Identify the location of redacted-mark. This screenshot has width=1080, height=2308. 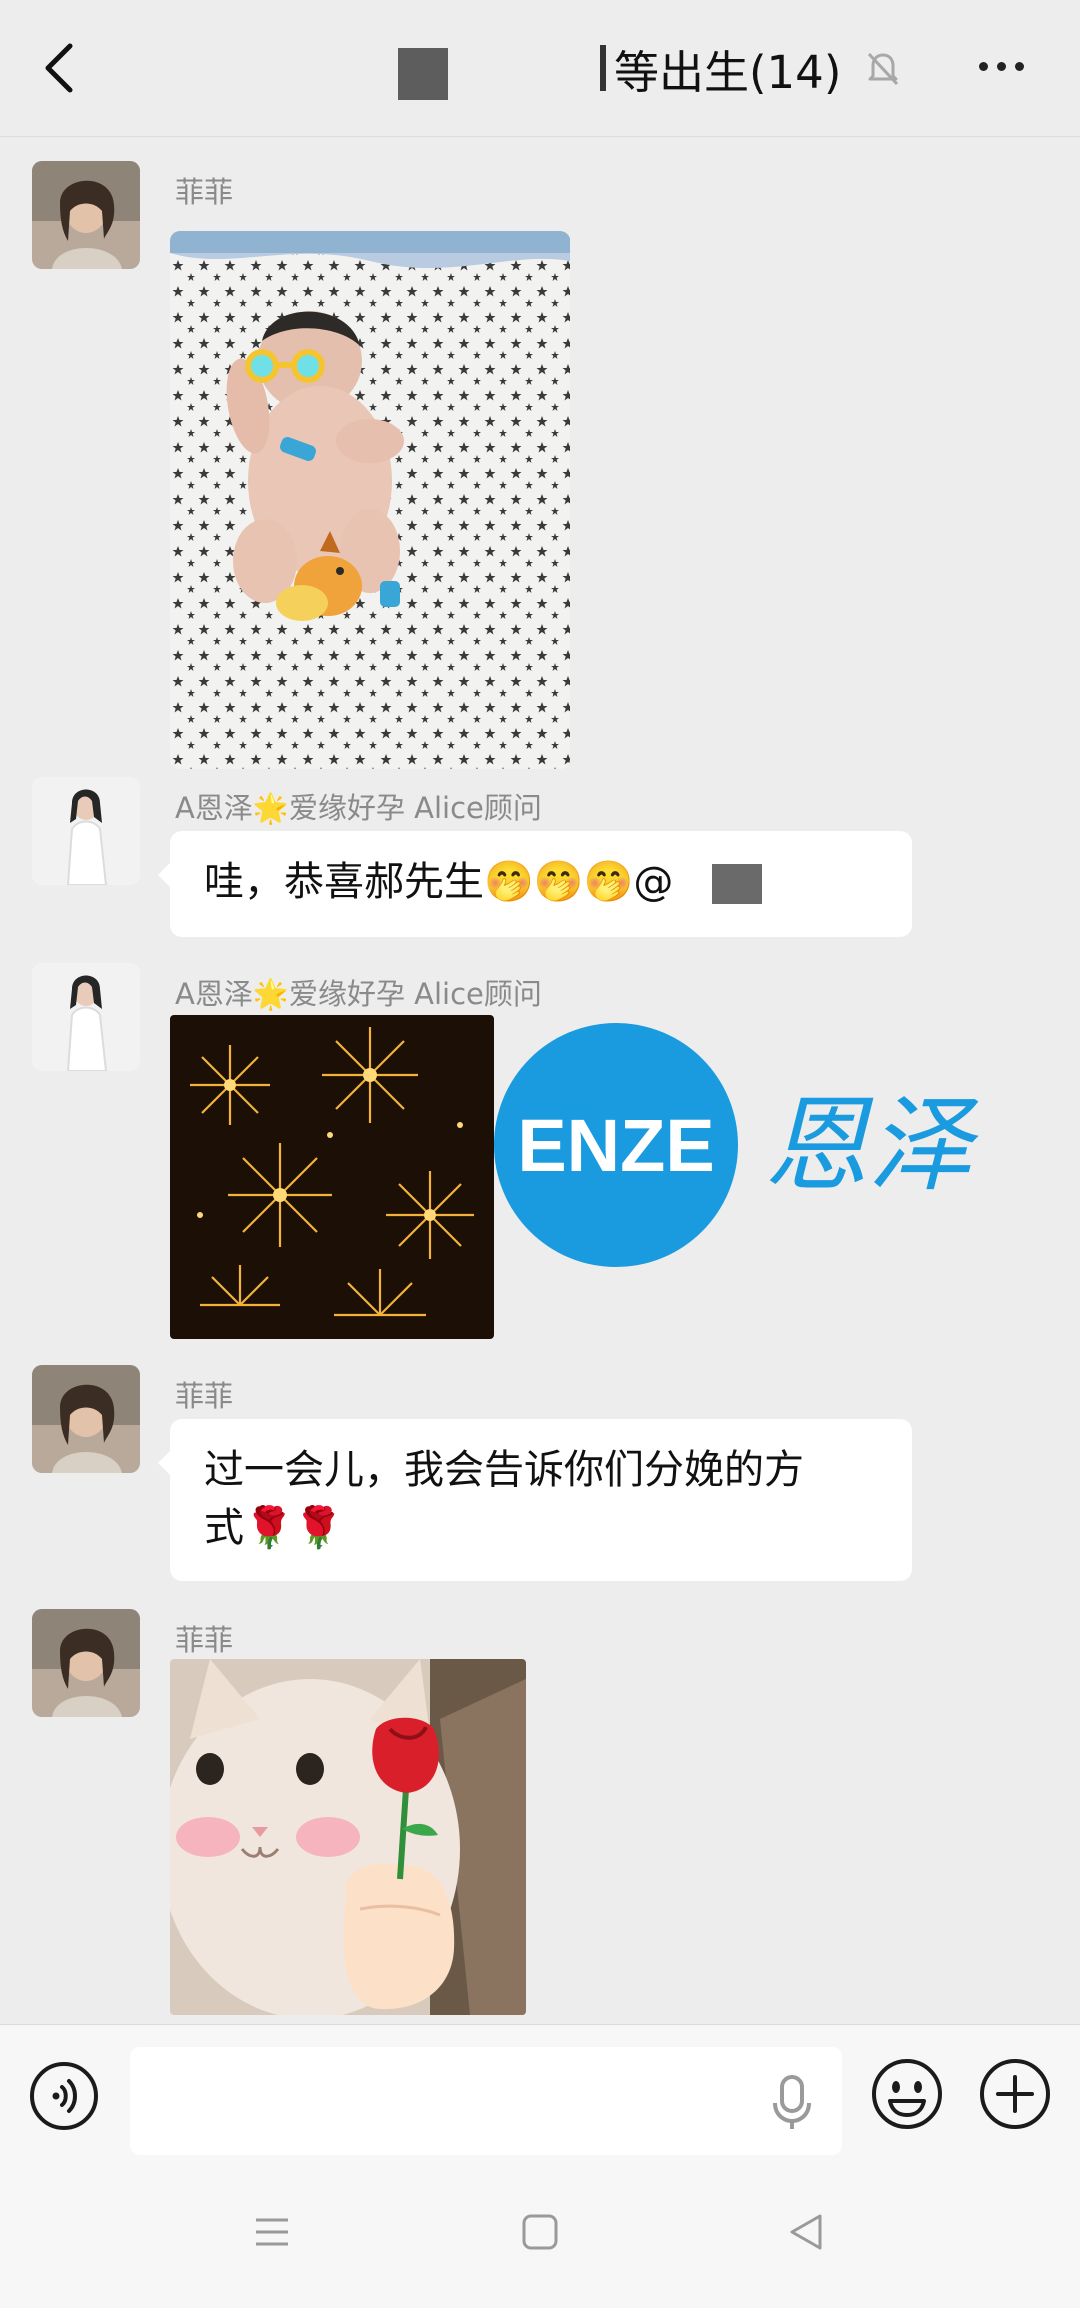
(603, 68).